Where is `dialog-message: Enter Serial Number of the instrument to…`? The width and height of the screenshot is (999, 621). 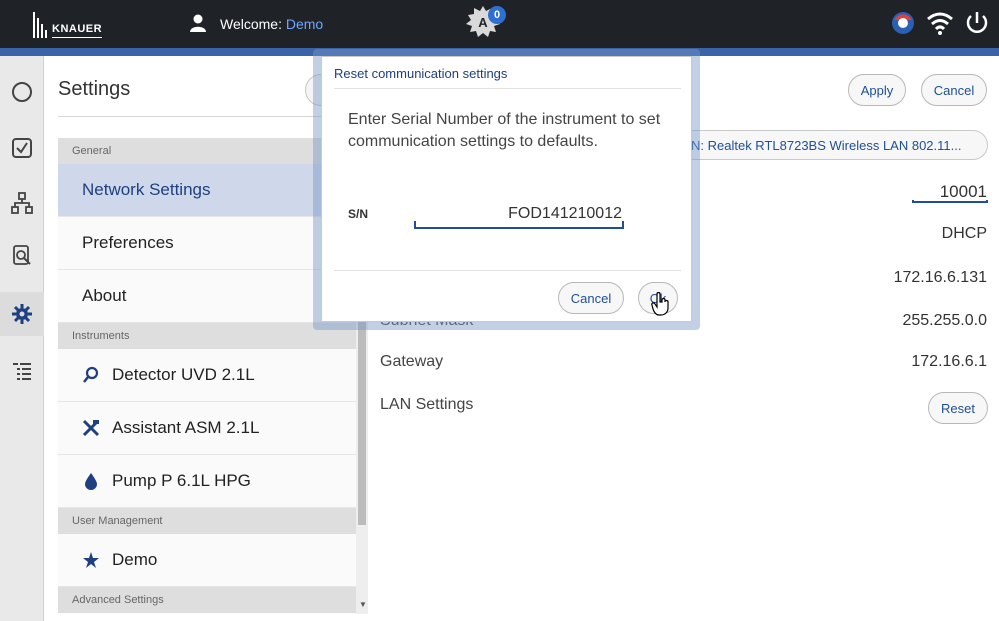 dialog-message: Enter Serial Number of the instrument to… is located at coordinates (504, 130).